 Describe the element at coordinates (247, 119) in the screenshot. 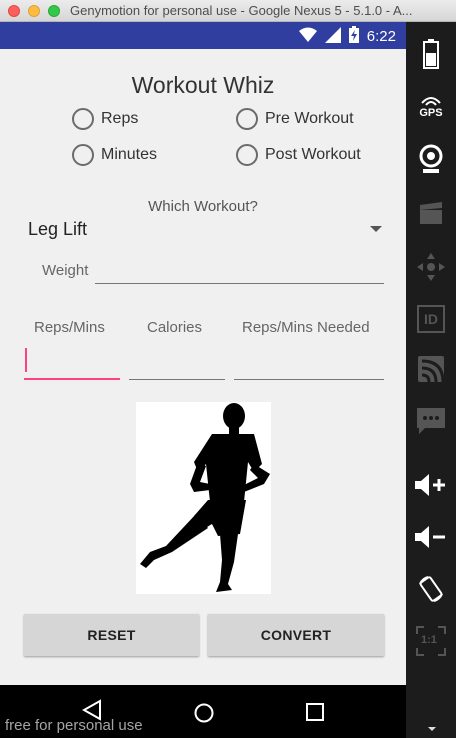

I see `radio-pre-workout-circle` at that location.